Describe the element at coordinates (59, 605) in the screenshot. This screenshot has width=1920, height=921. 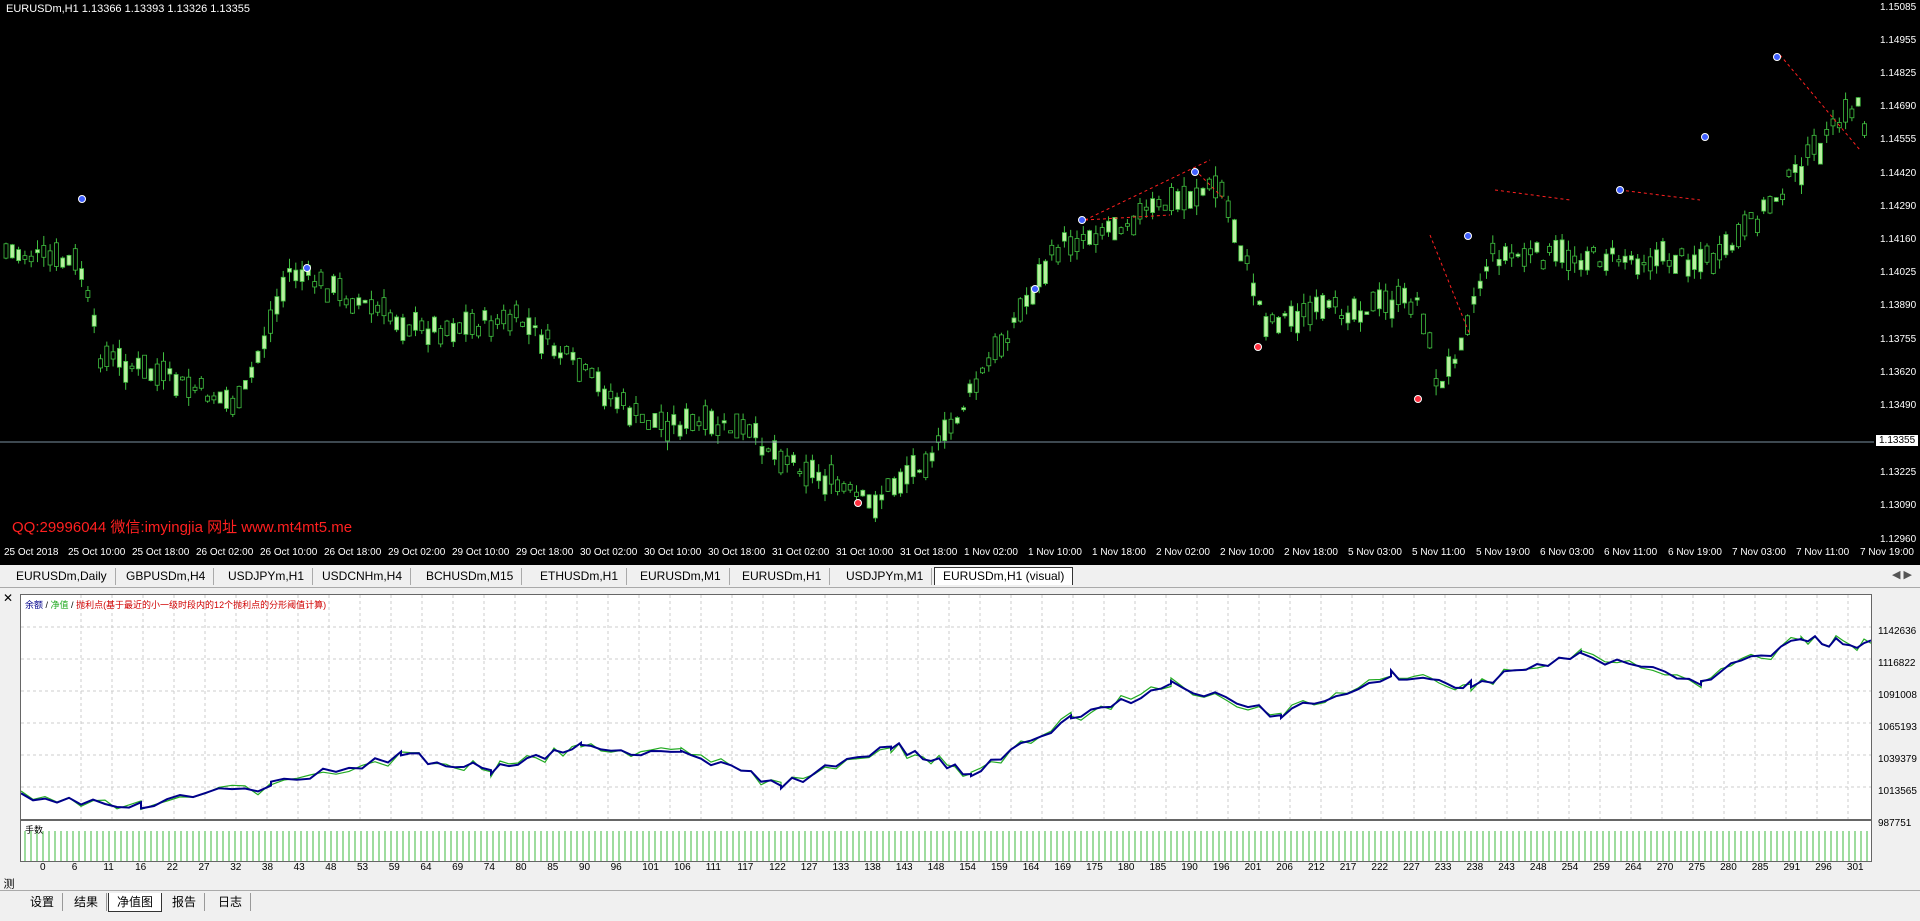
I see `legend-equity: 净值` at that location.